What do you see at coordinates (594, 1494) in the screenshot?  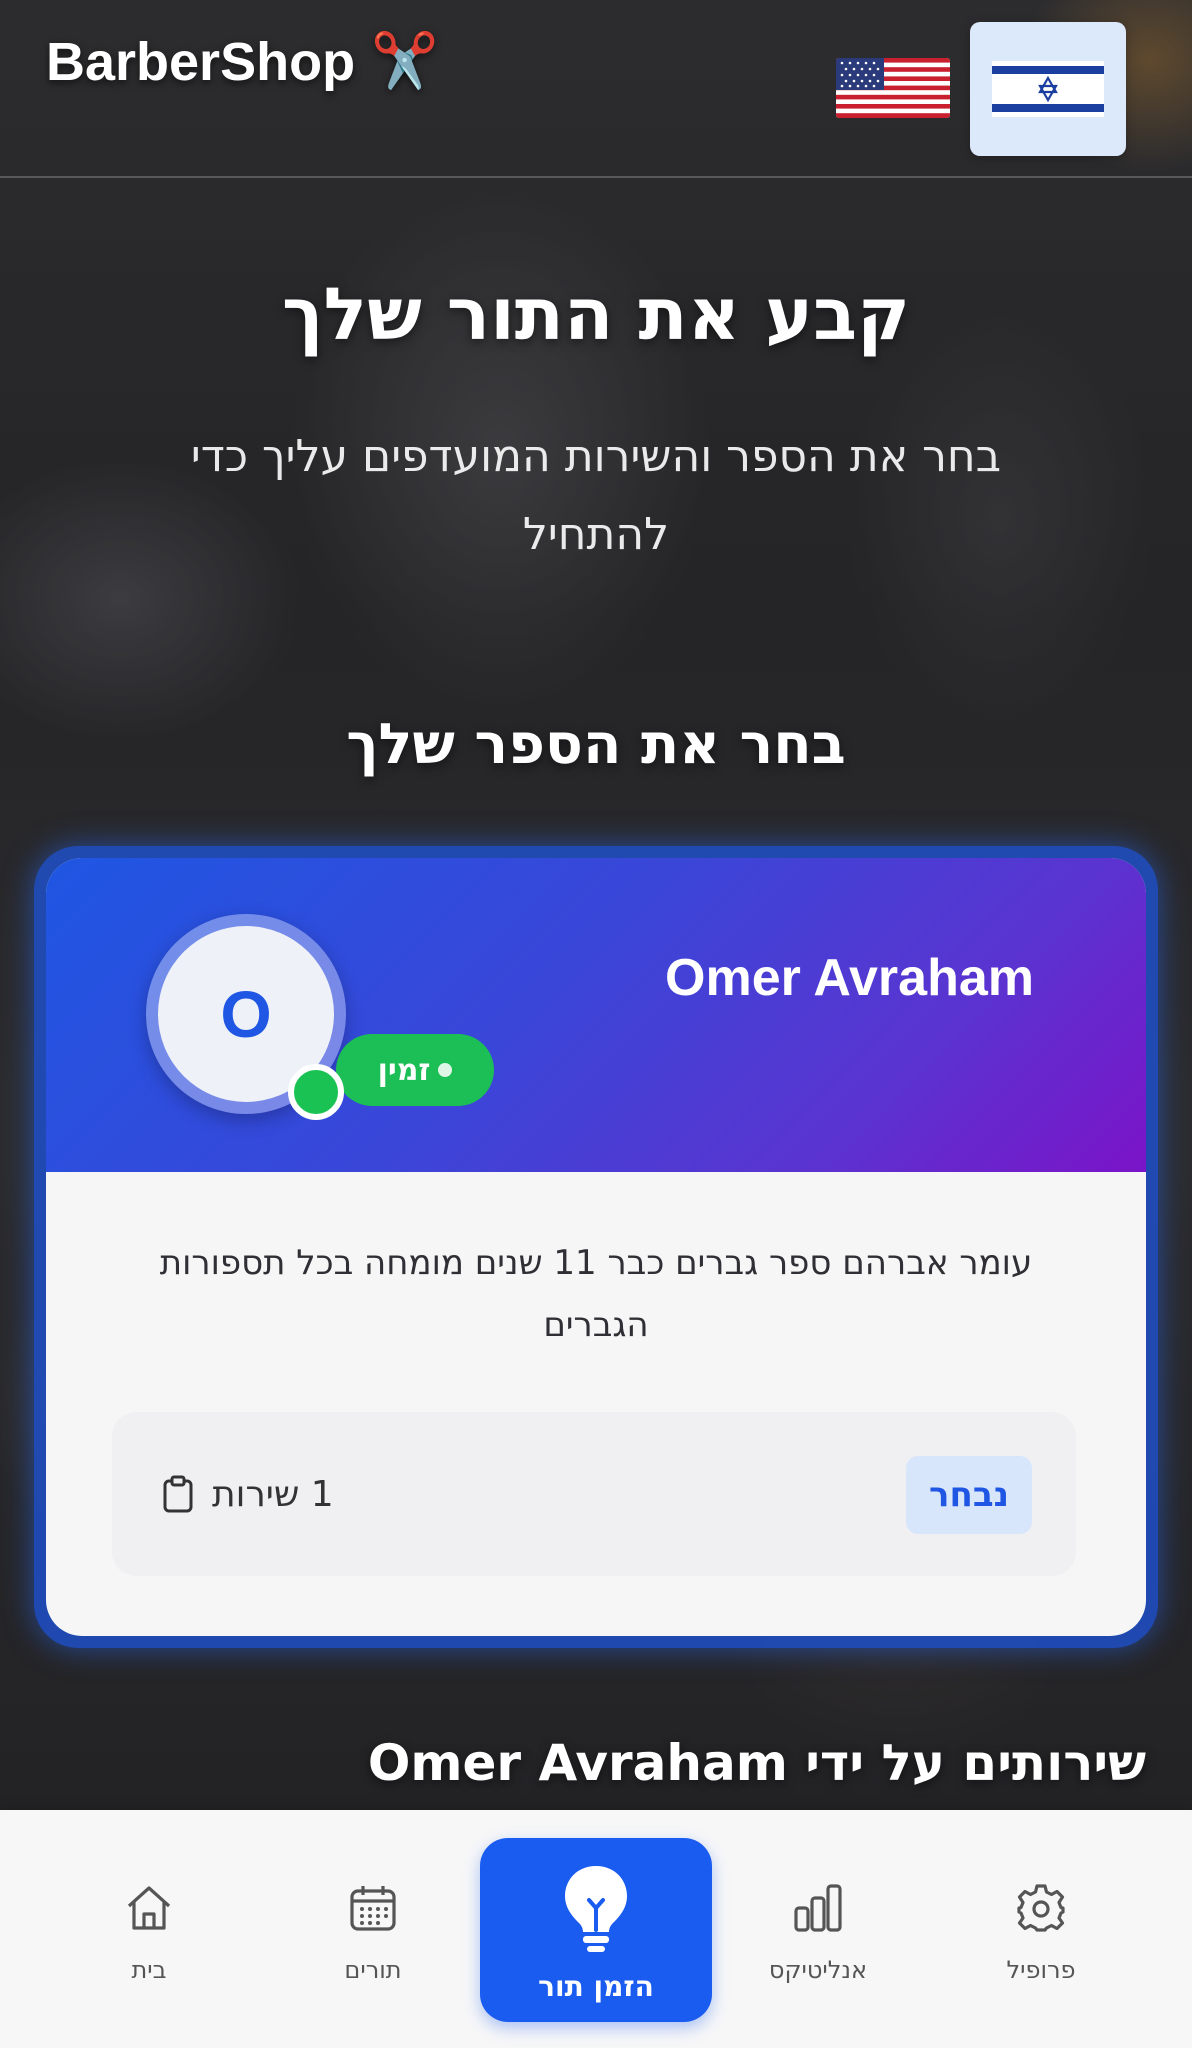 I see `barber-services-summary: נבחר 1 שירות` at bounding box center [594, 1494].